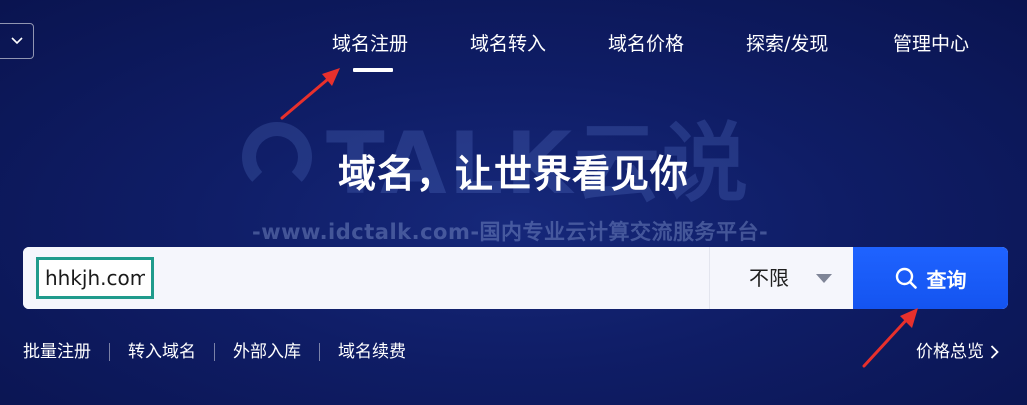 The height and width of the screenshot is (405, 1027). What do you see at coordinates (931, 44) in the screenshot?
I see `nav-item-management: 管理中心` at bounding box center [931, 44].